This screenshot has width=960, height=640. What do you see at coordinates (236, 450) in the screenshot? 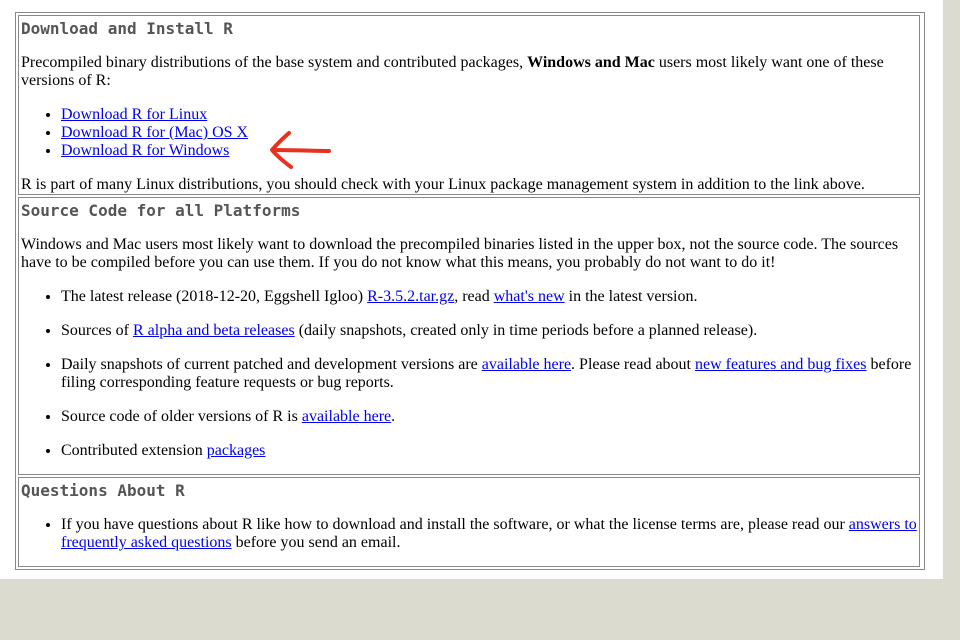
I see `packages-link: packages` at bounding box center [236, 450].